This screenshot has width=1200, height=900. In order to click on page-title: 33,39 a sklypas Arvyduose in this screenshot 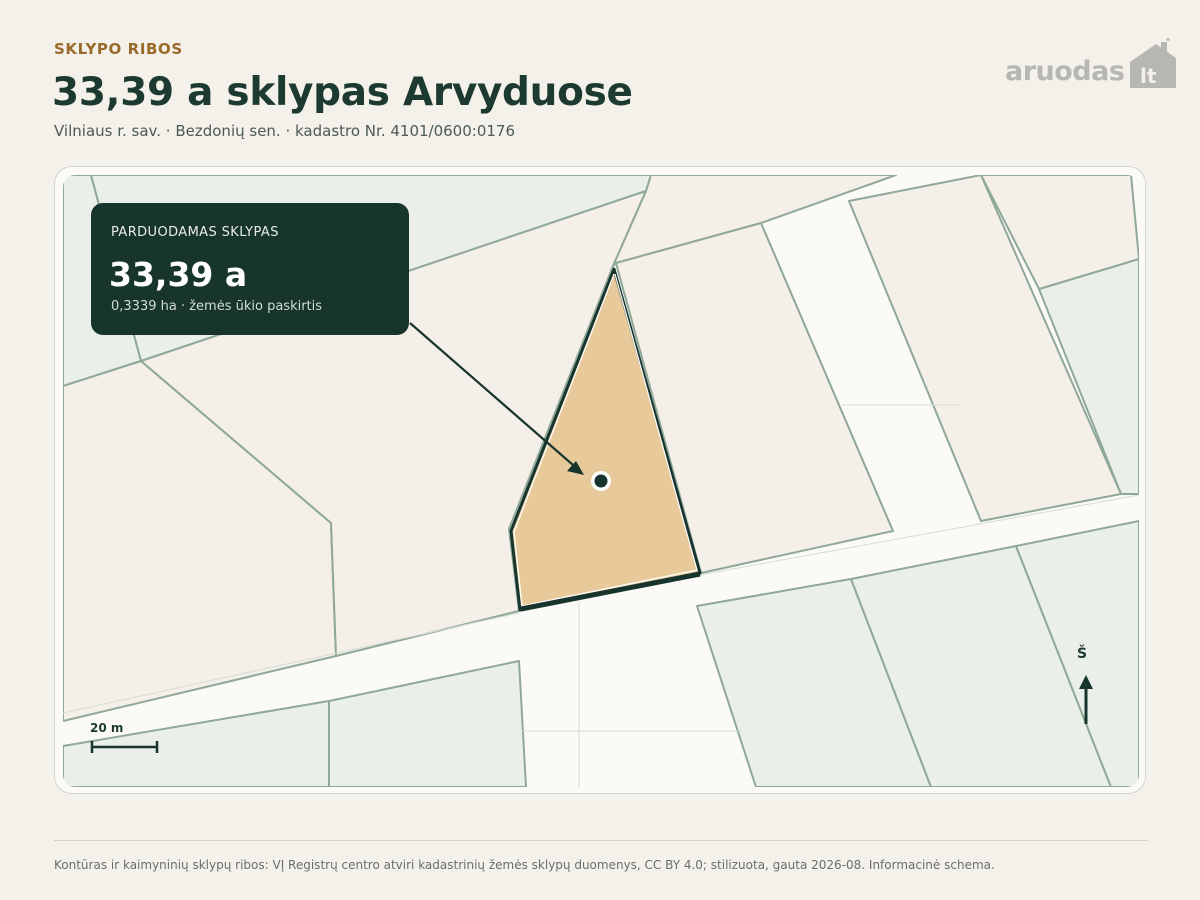, I will do `click(342, 92)`.